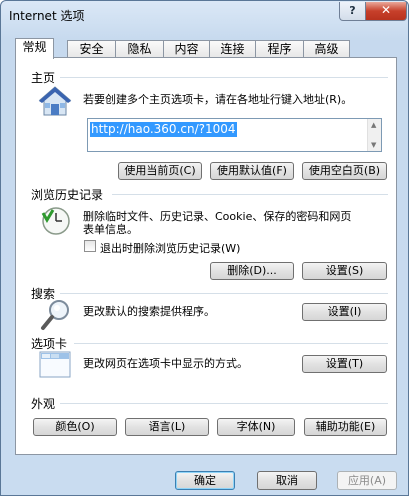  Describe the element at coordinates (163, 129) in the screenshot. I see `homepage-url-text: http://hao.360.cn/?1004` at that location.